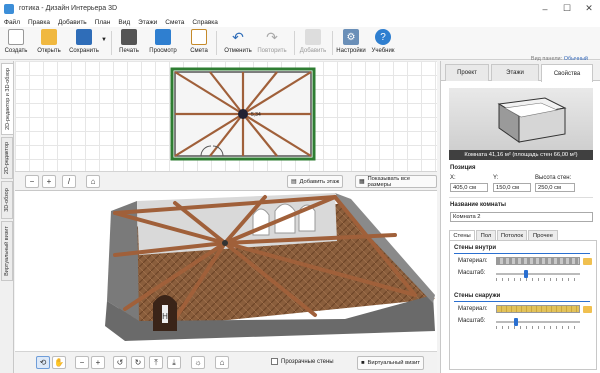 This screenshot has width=600, height=373. Describe the element at coordinates (363, 363) in the screenshot. I see `camera-icon: ■` at that location.